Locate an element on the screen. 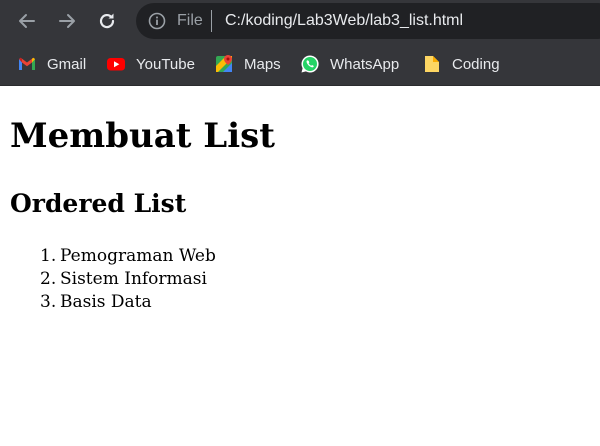 The image size is (600, 446). gmail-icon is located at coordinates (27, 63).